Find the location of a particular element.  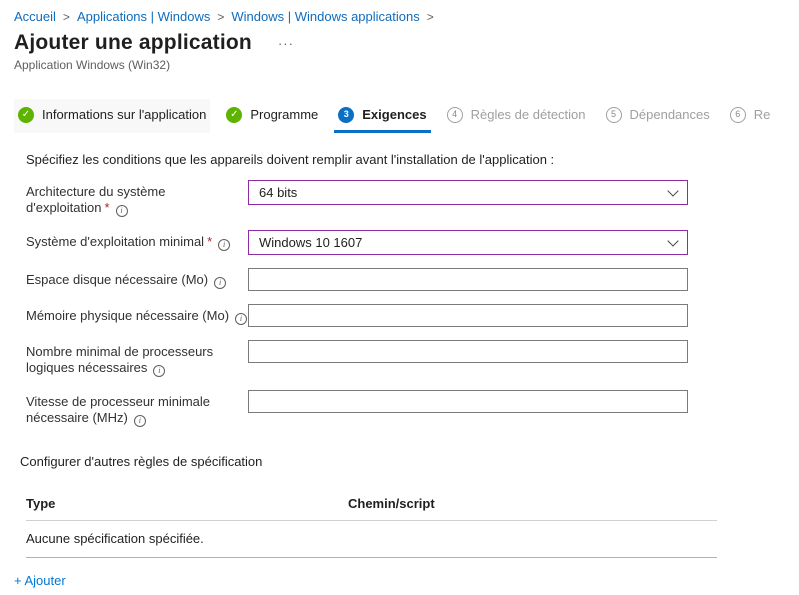

field-label-disk-space: Espace disque nécessaire (Mo) i is located at coordinates (137, 278).